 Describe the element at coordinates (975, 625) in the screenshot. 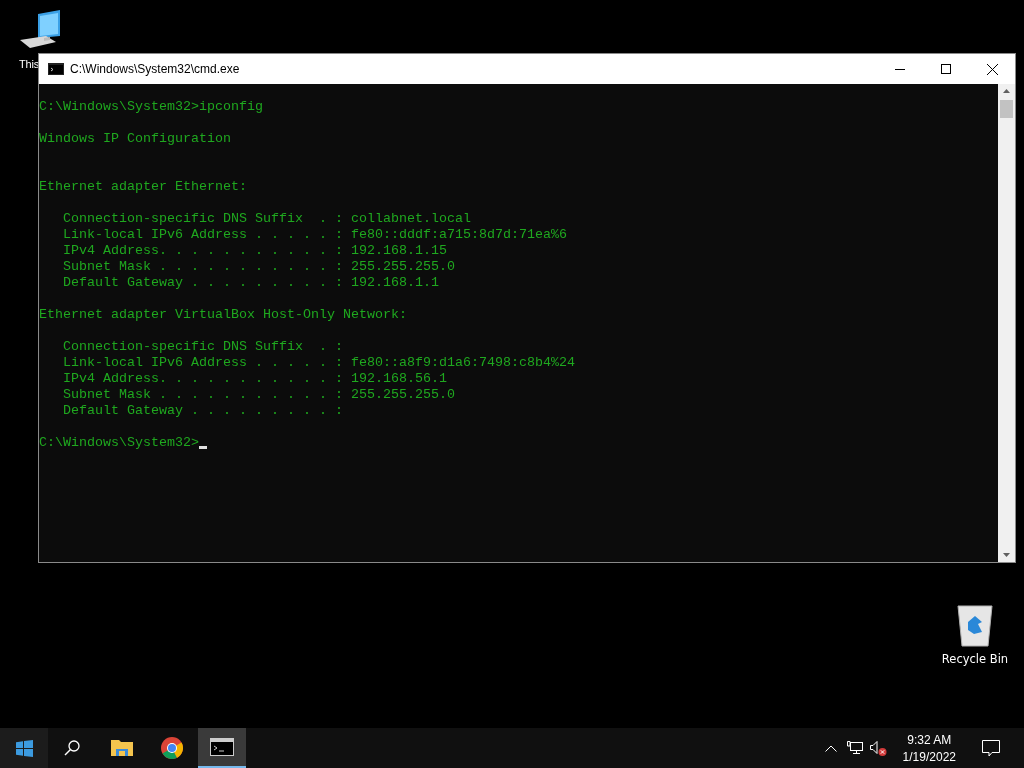

I see `recycle-bin-icon` at that location.